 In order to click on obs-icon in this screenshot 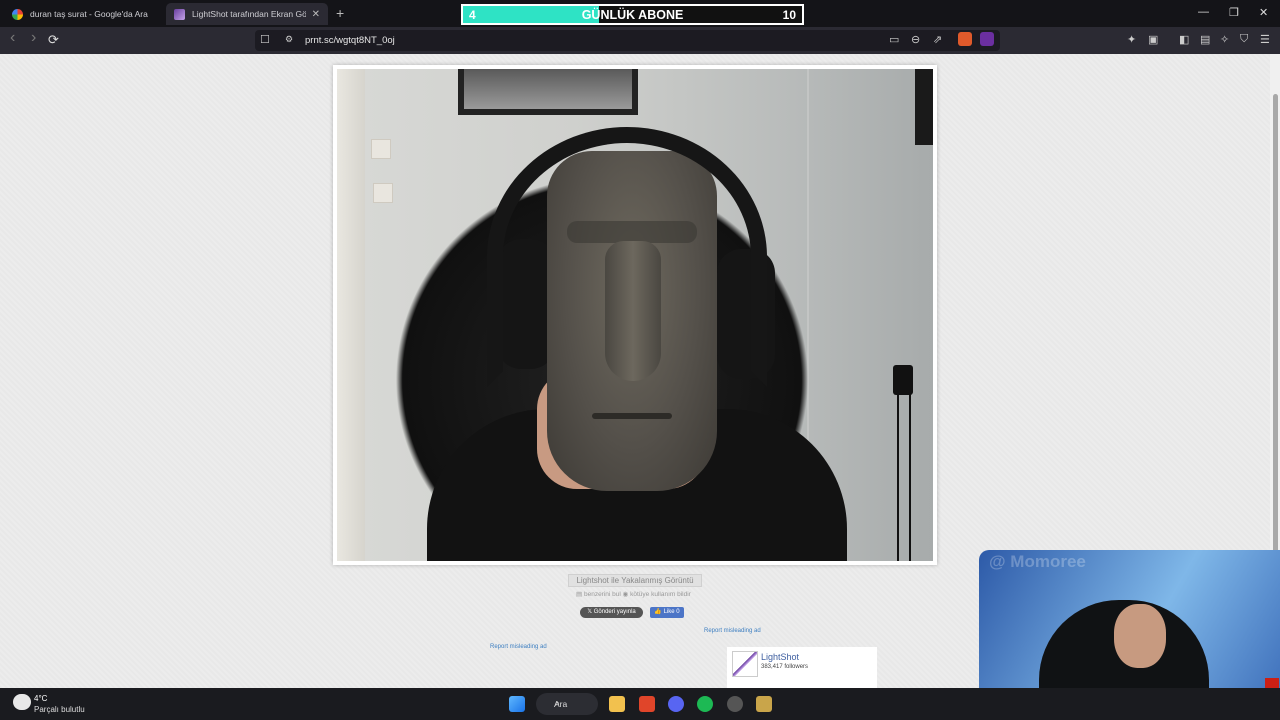, I will do `click(735, 704)`.